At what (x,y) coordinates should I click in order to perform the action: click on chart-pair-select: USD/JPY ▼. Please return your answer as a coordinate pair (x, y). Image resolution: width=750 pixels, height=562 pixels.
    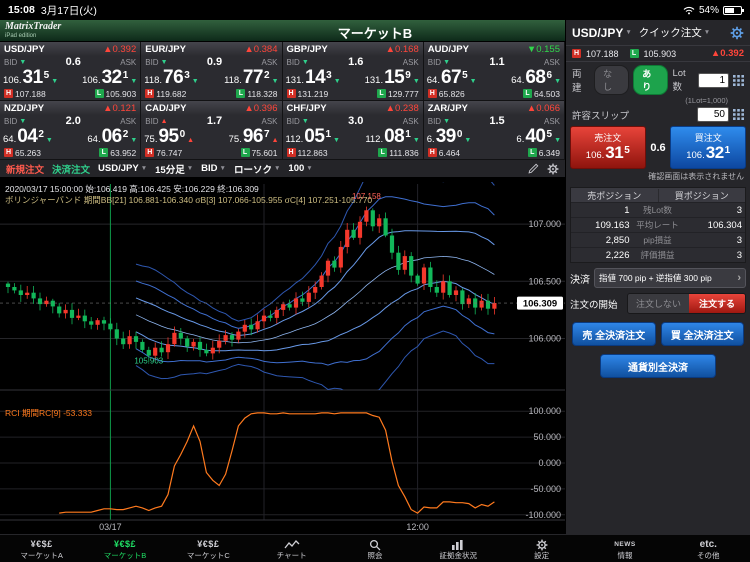
    Looking at the image, I should click on (122, 168).